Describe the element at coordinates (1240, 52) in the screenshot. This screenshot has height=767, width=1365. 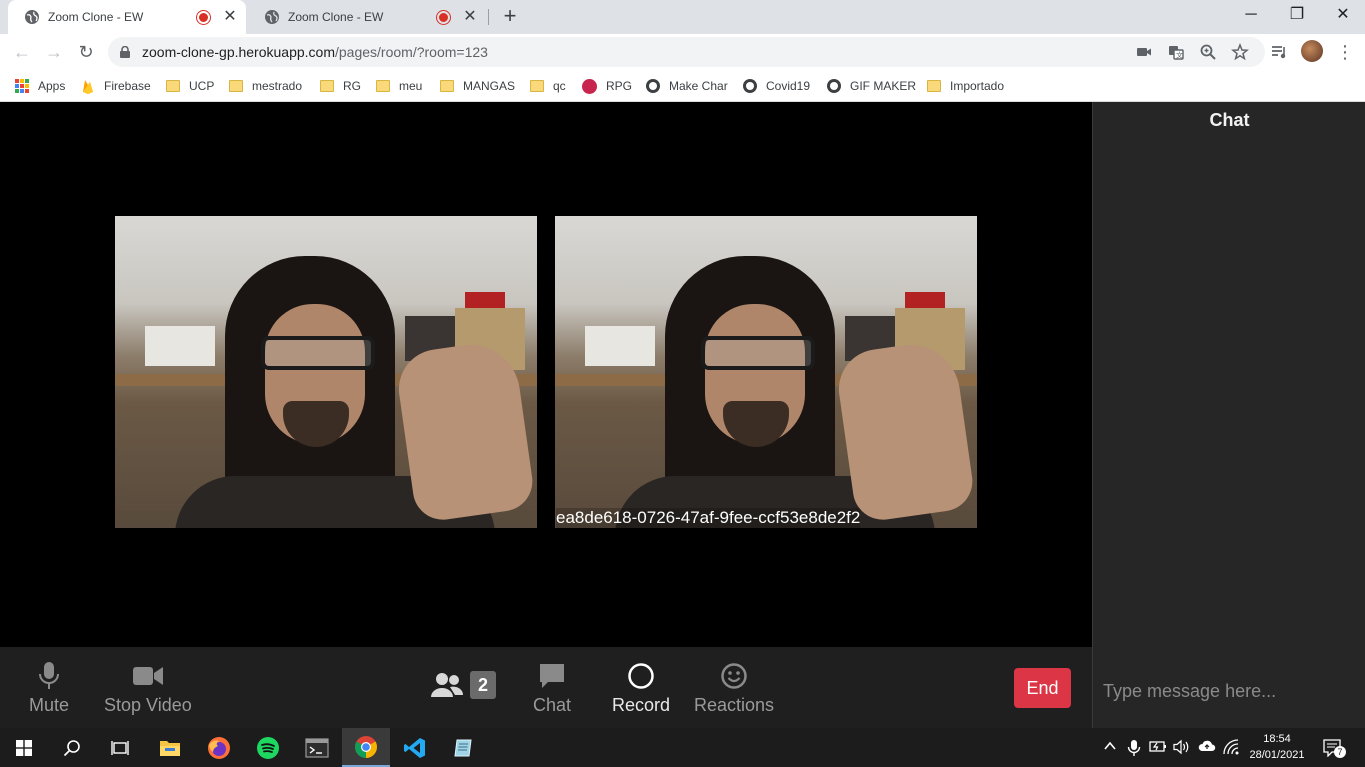
I see `star-bookmark-icon` at that location.